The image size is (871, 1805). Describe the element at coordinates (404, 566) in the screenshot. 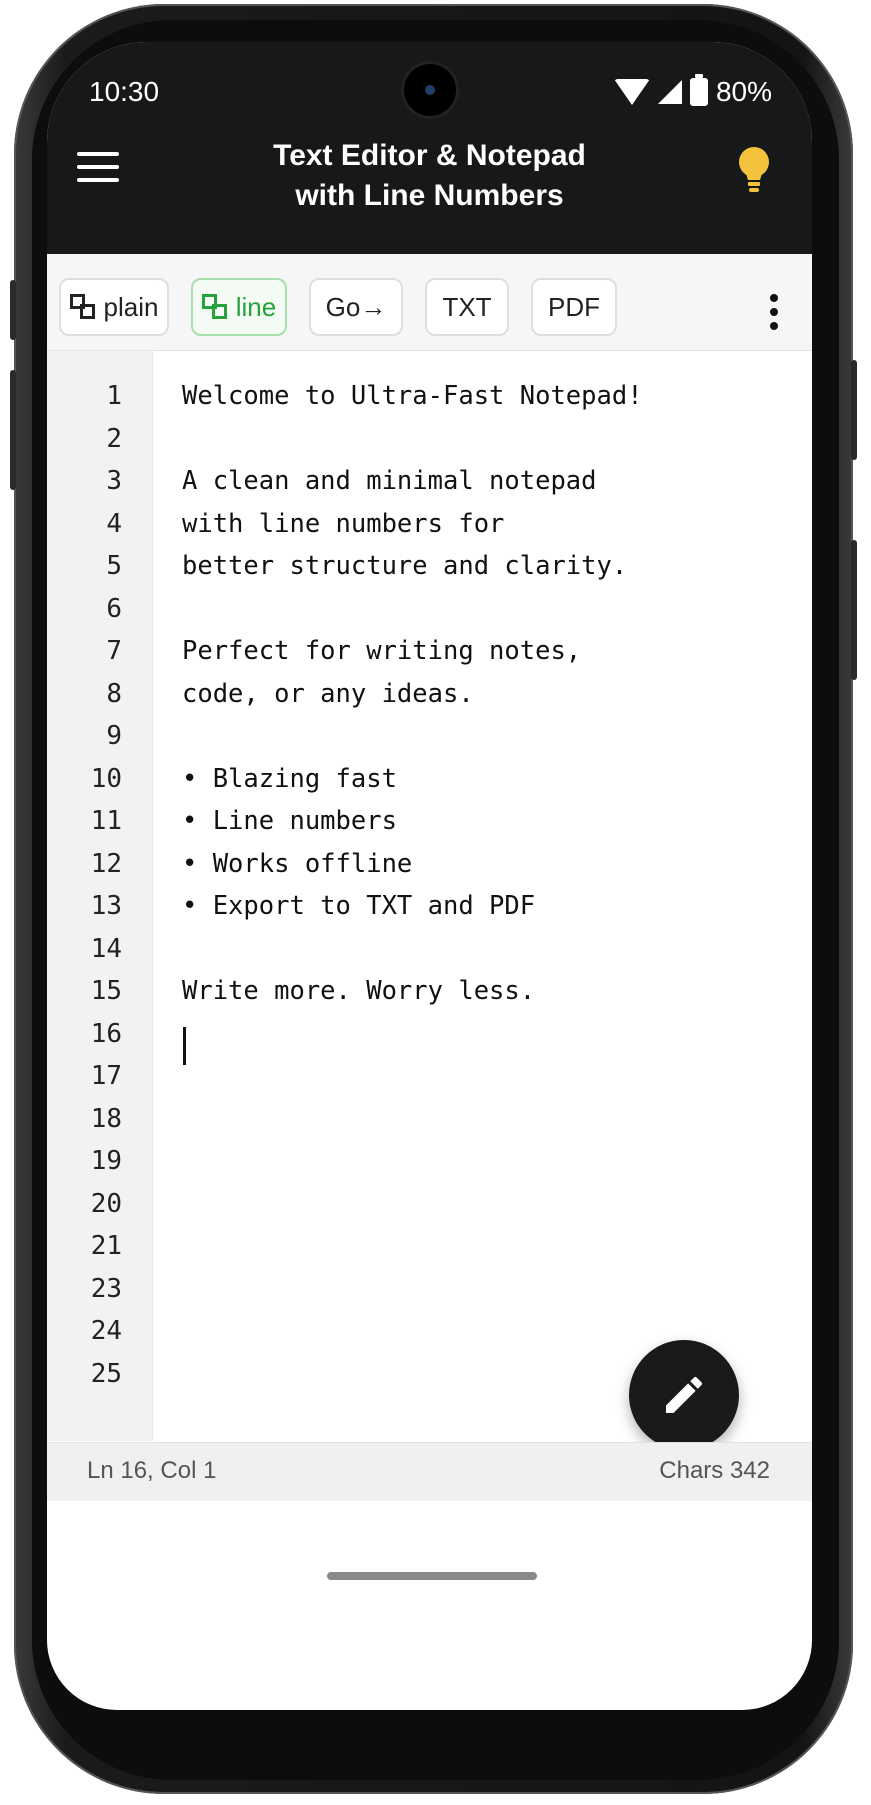

I see `text-line: better structure and clarity.` at that location.